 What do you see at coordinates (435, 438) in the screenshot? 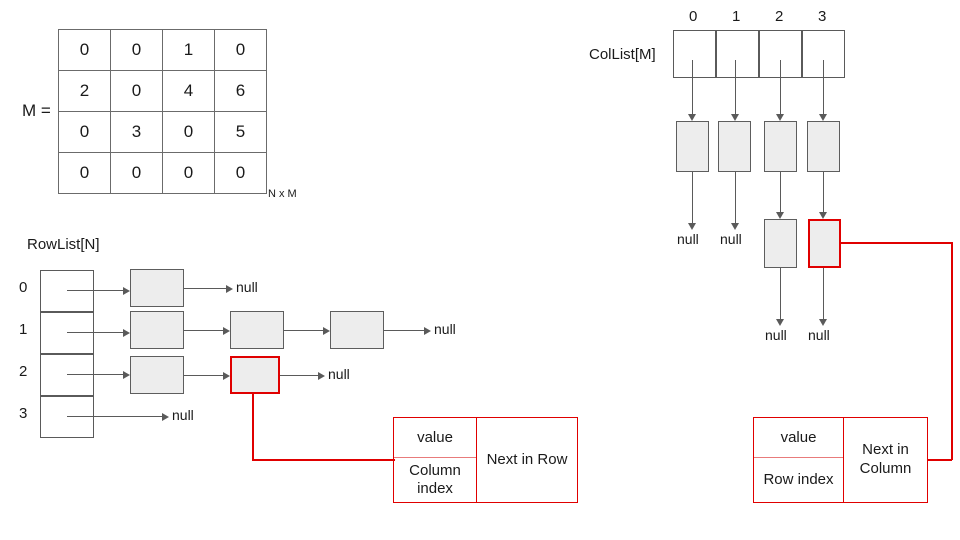
I see `row-legend-value-cell: value` at bounding box center [435, 438].